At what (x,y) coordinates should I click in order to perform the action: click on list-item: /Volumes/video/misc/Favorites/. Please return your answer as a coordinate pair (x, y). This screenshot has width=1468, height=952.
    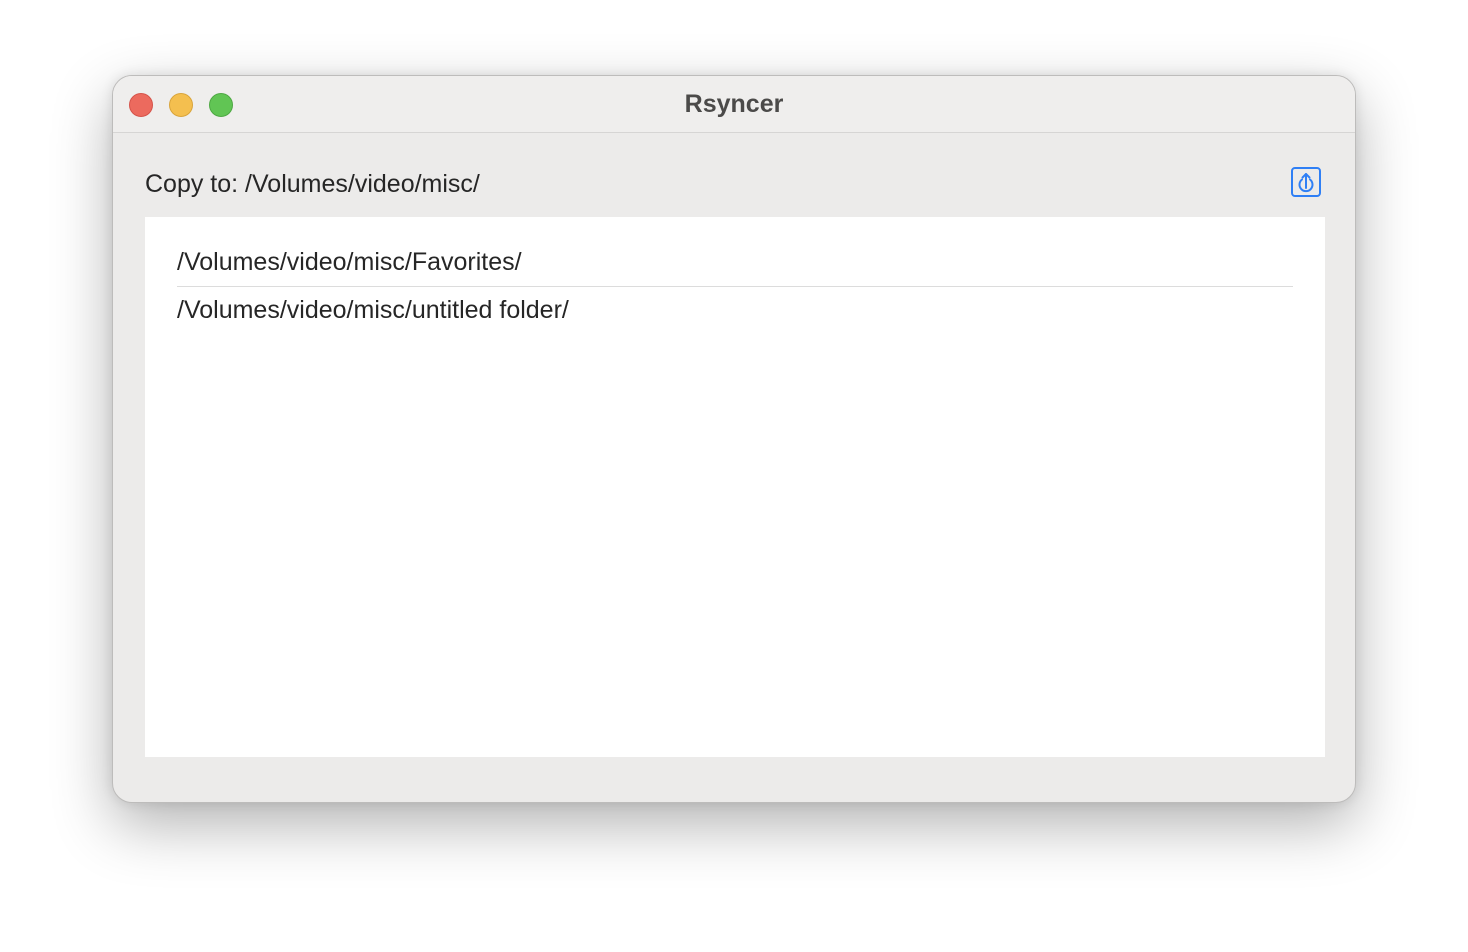
    Looking at the image, I should click on (735, 262).